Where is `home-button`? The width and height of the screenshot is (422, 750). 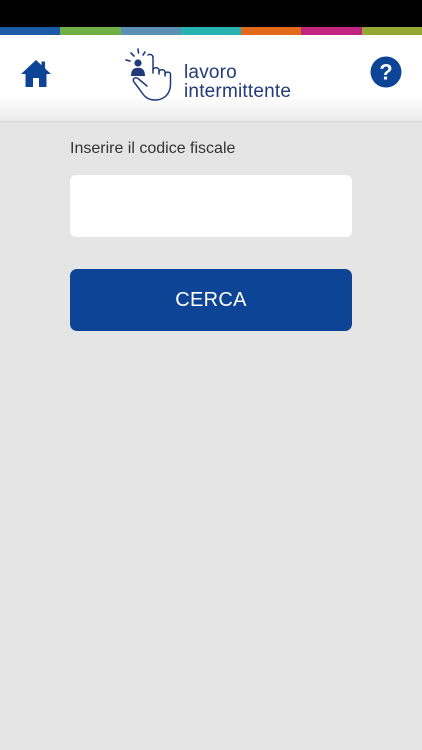
home-button is located at coordinates (36, 73).